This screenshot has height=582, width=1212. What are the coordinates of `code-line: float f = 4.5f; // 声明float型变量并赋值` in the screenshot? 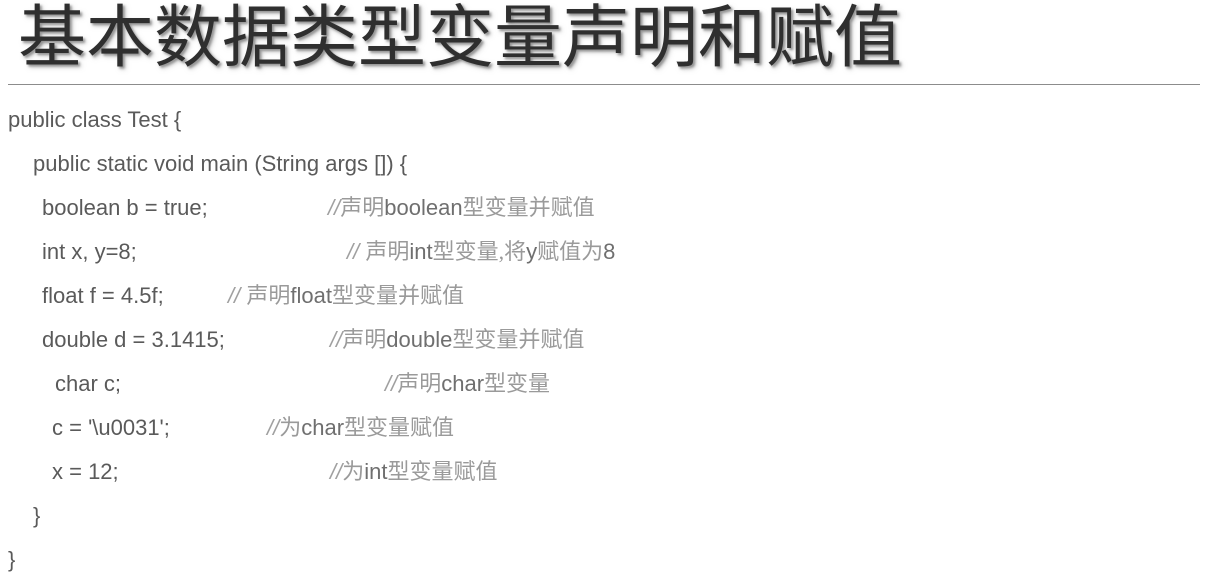 It's located at (606, 296).